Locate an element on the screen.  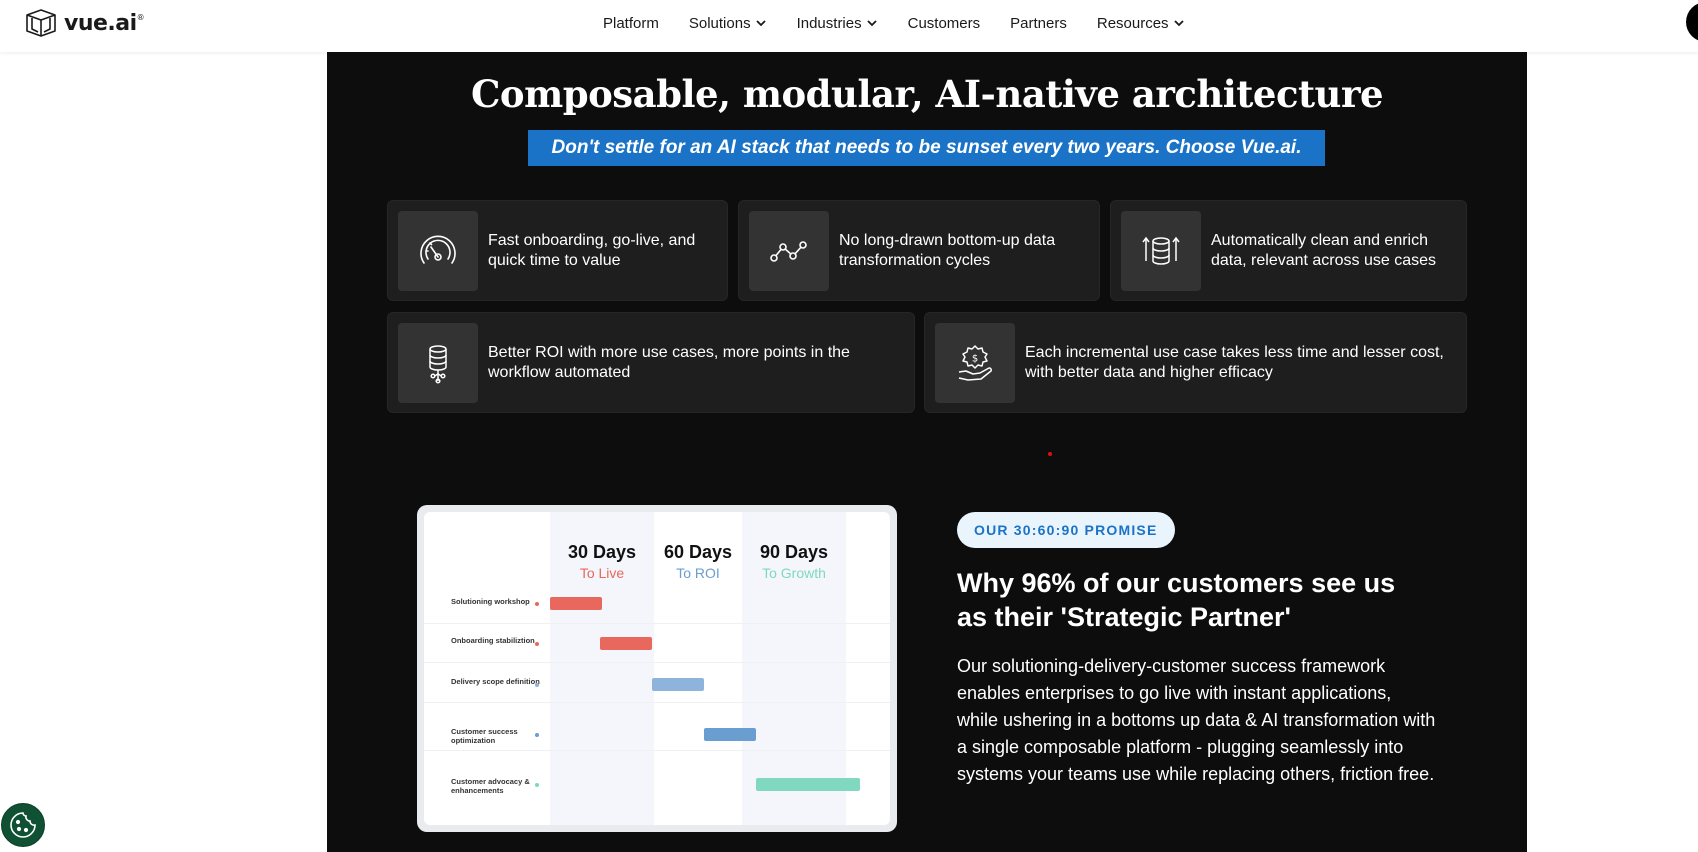
column-header-30: 30 Days To Live is located at coordinates (602, 561).